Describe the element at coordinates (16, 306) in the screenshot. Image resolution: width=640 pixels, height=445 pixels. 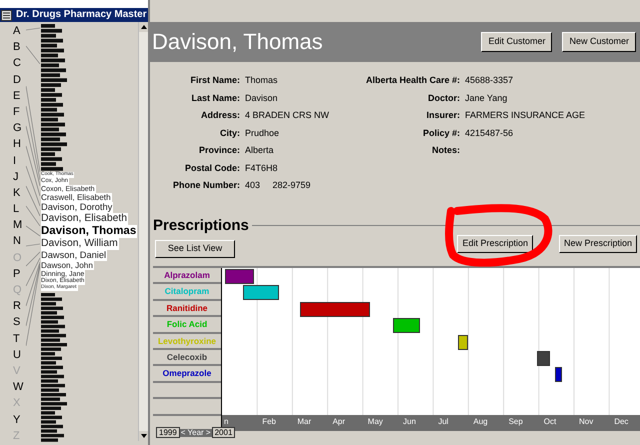
I see `index-letter: R` at that location.